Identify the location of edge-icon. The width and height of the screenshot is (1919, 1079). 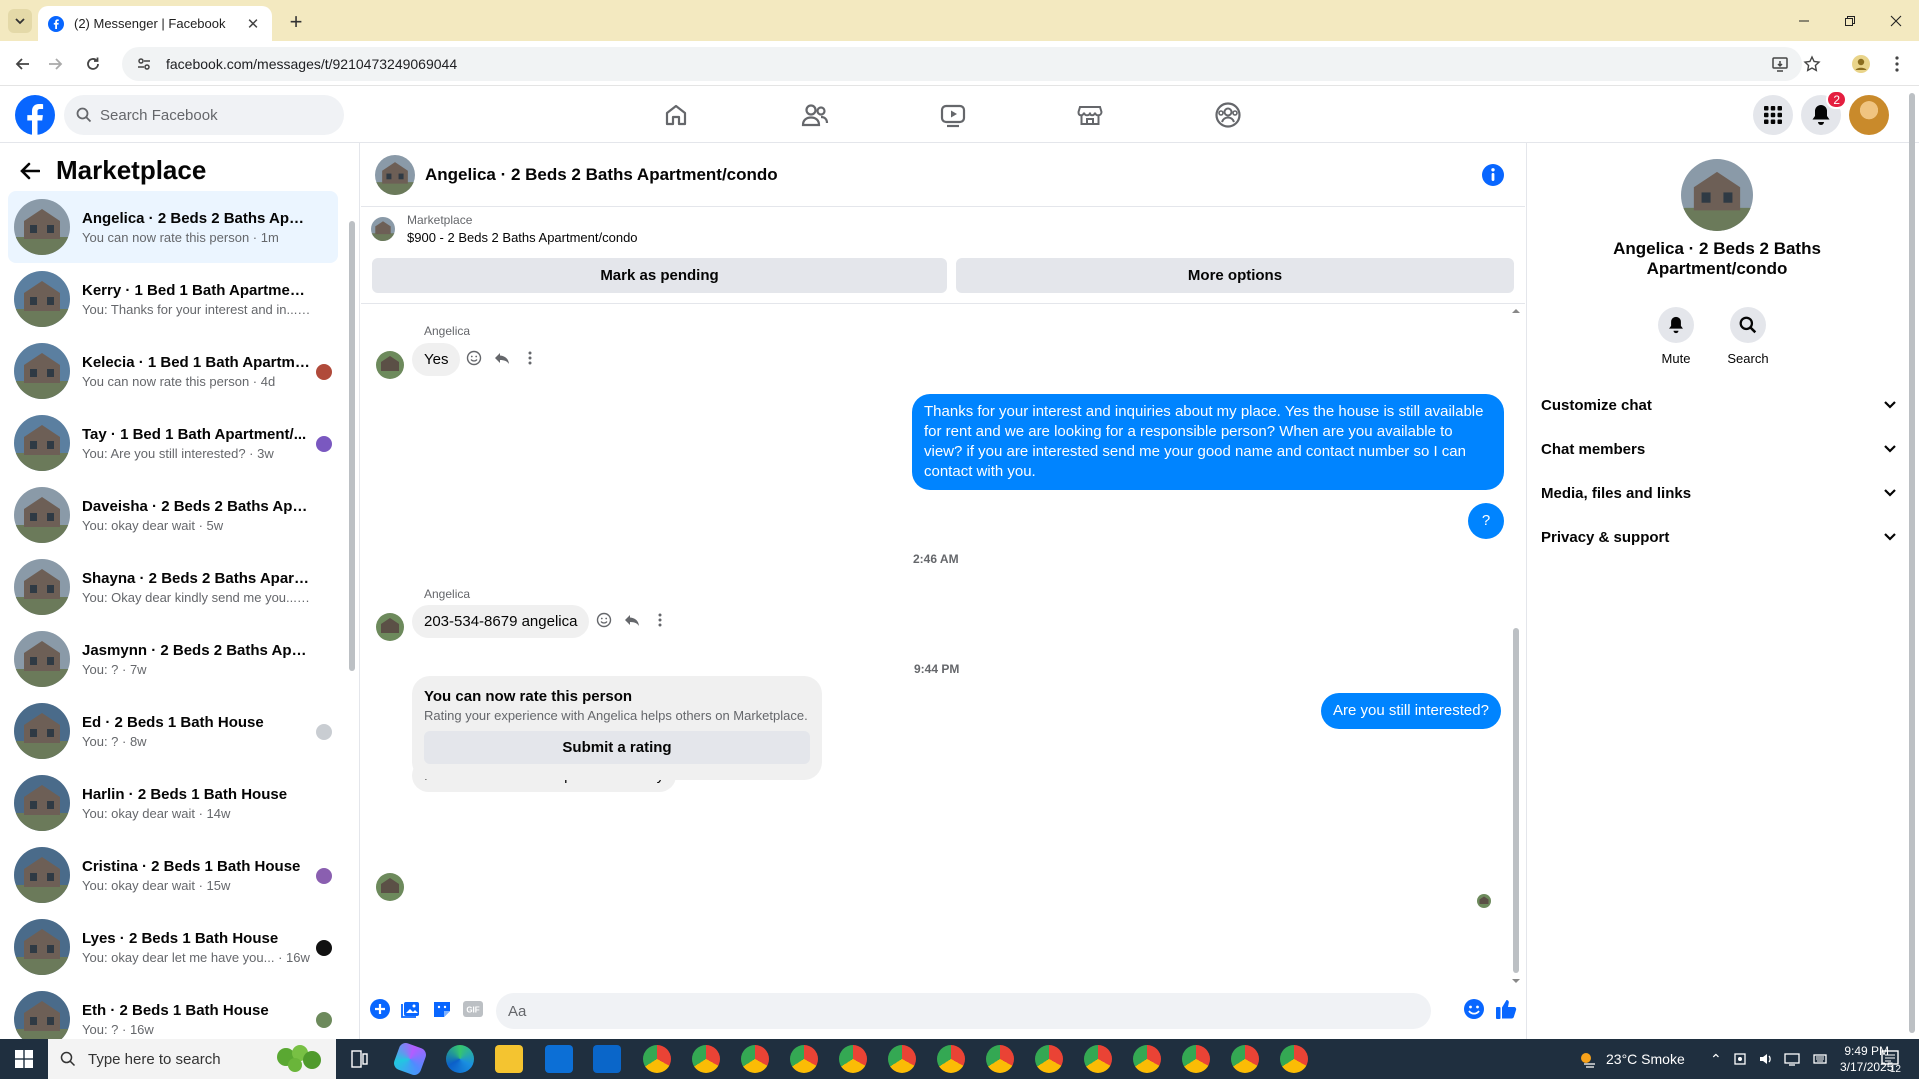
(460, 1059).